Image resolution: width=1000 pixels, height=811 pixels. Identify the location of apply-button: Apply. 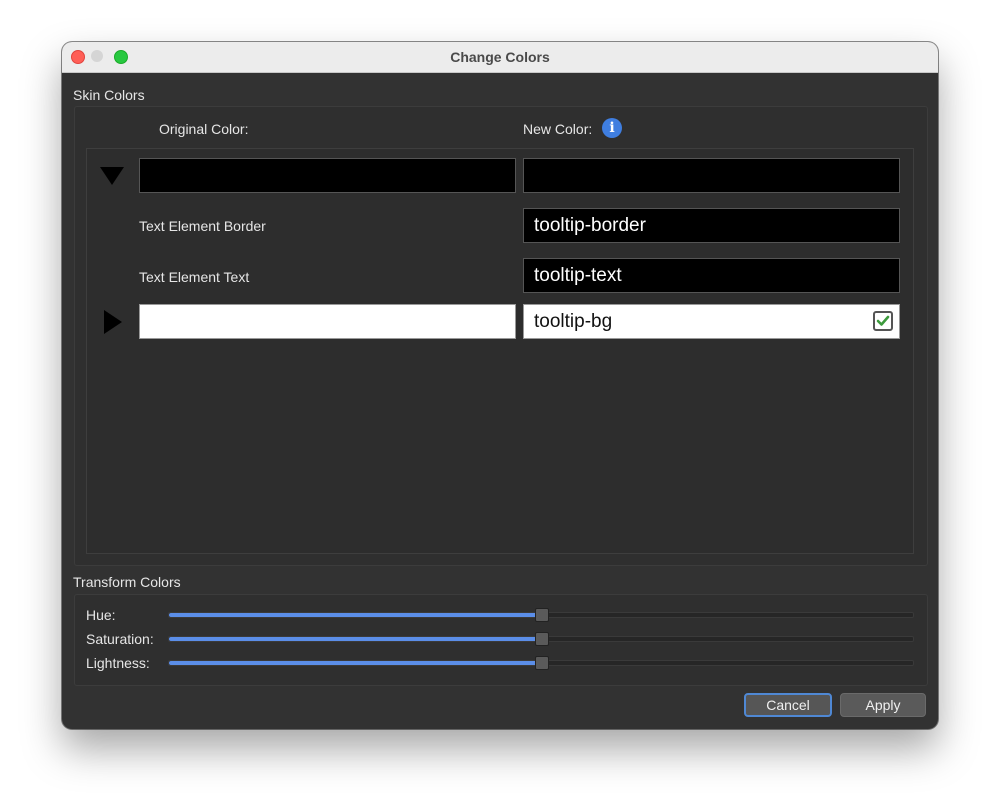
(883, 705).